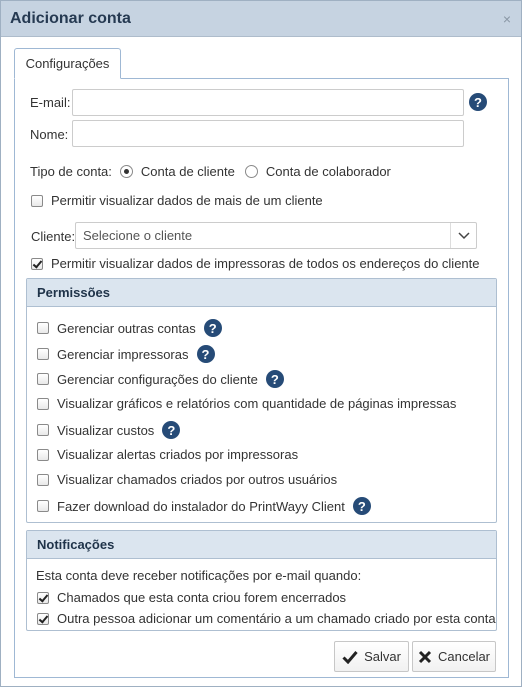  I want to click on permission-item: Gerenciar configurações do cliente ?, so click(160, 379).